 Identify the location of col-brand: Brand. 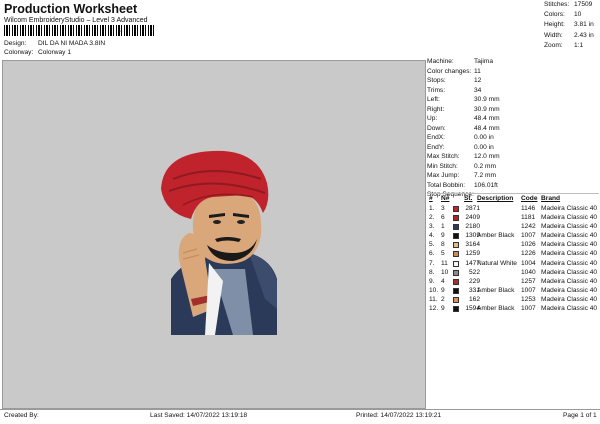
(551, 198).